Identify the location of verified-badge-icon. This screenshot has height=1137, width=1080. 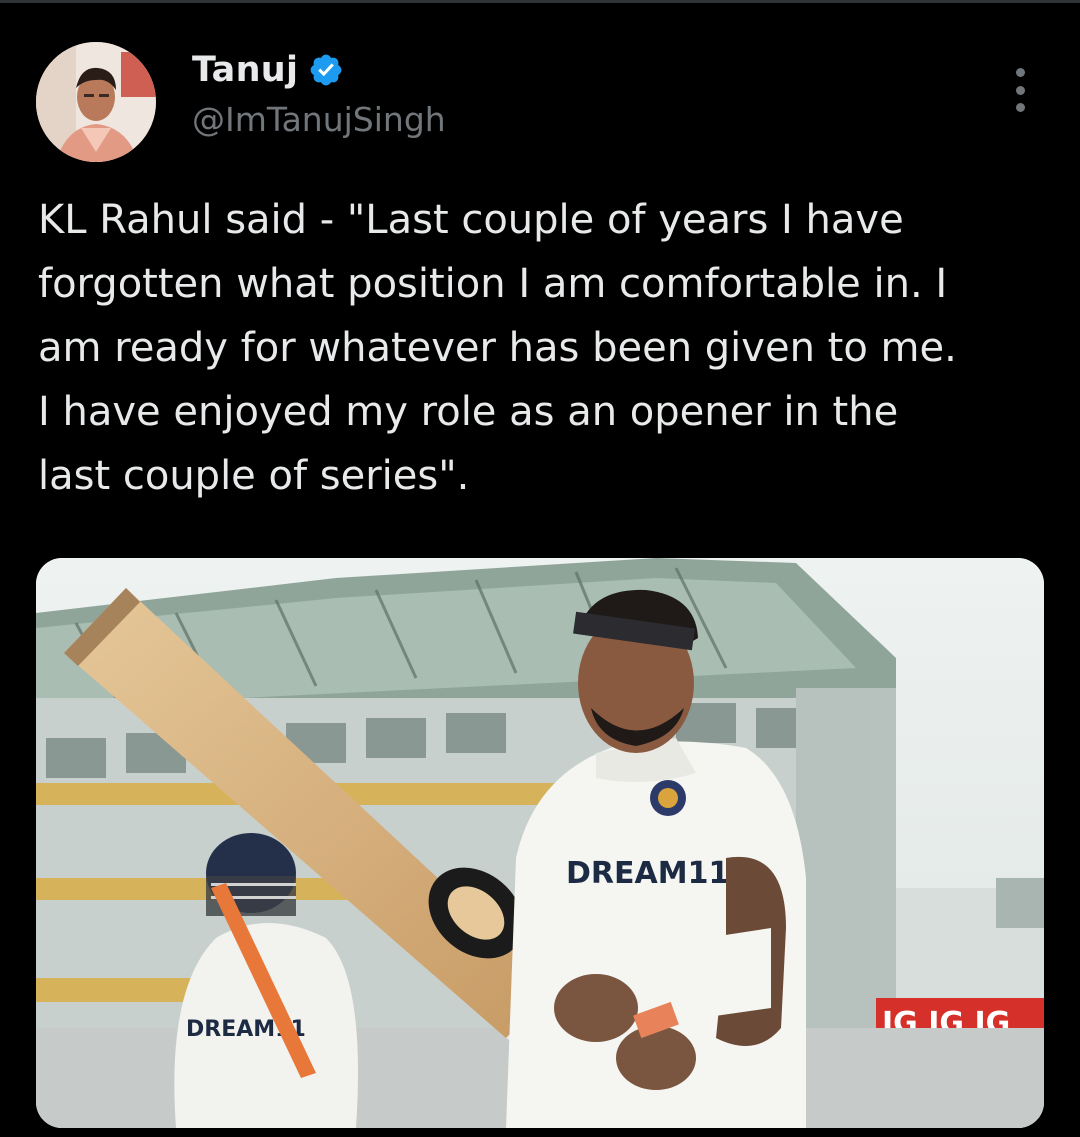
(326, 70).